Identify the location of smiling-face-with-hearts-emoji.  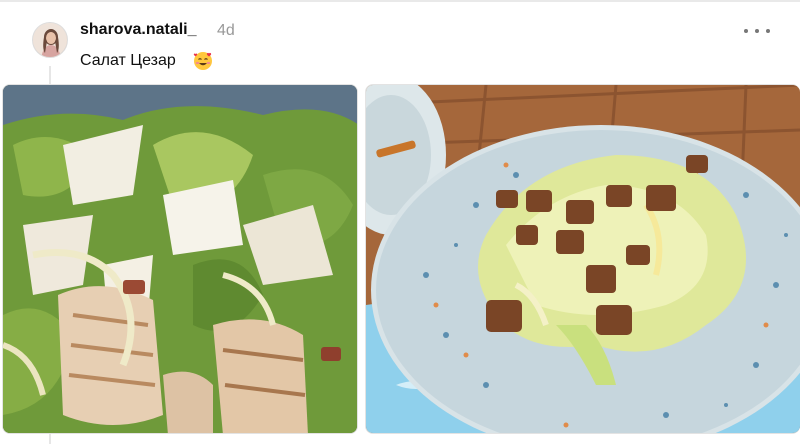
(202, 61).